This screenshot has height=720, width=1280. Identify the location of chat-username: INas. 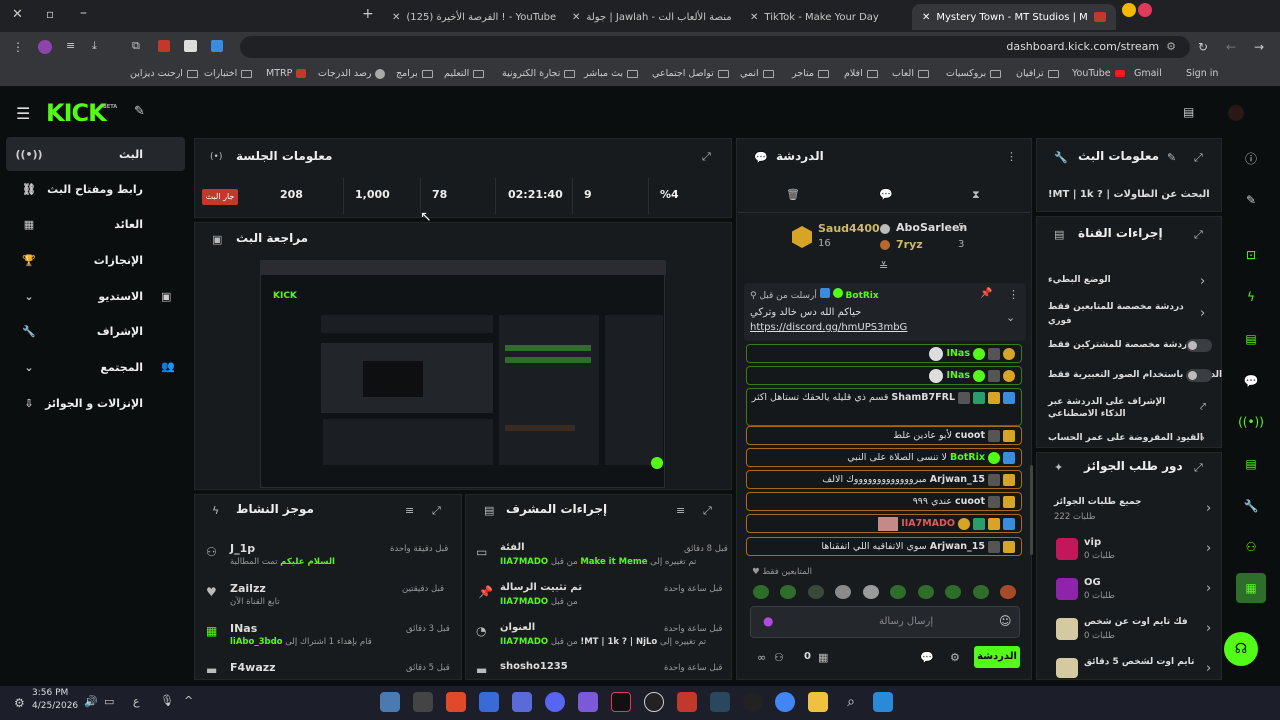
(958, 353).